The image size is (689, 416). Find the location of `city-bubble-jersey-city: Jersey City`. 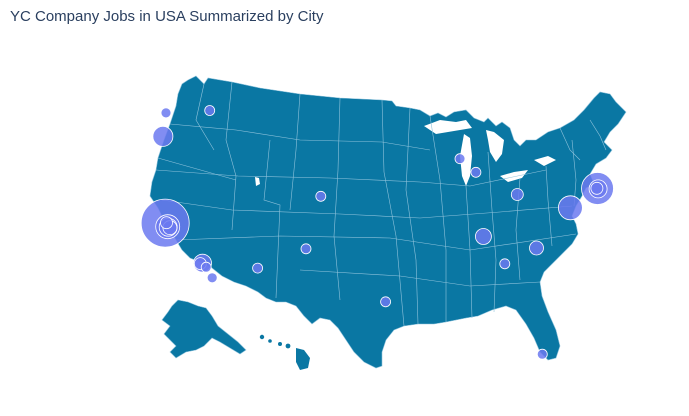

city-bubble-jersey-city: Jersey City is located at coordinates (597, 188).